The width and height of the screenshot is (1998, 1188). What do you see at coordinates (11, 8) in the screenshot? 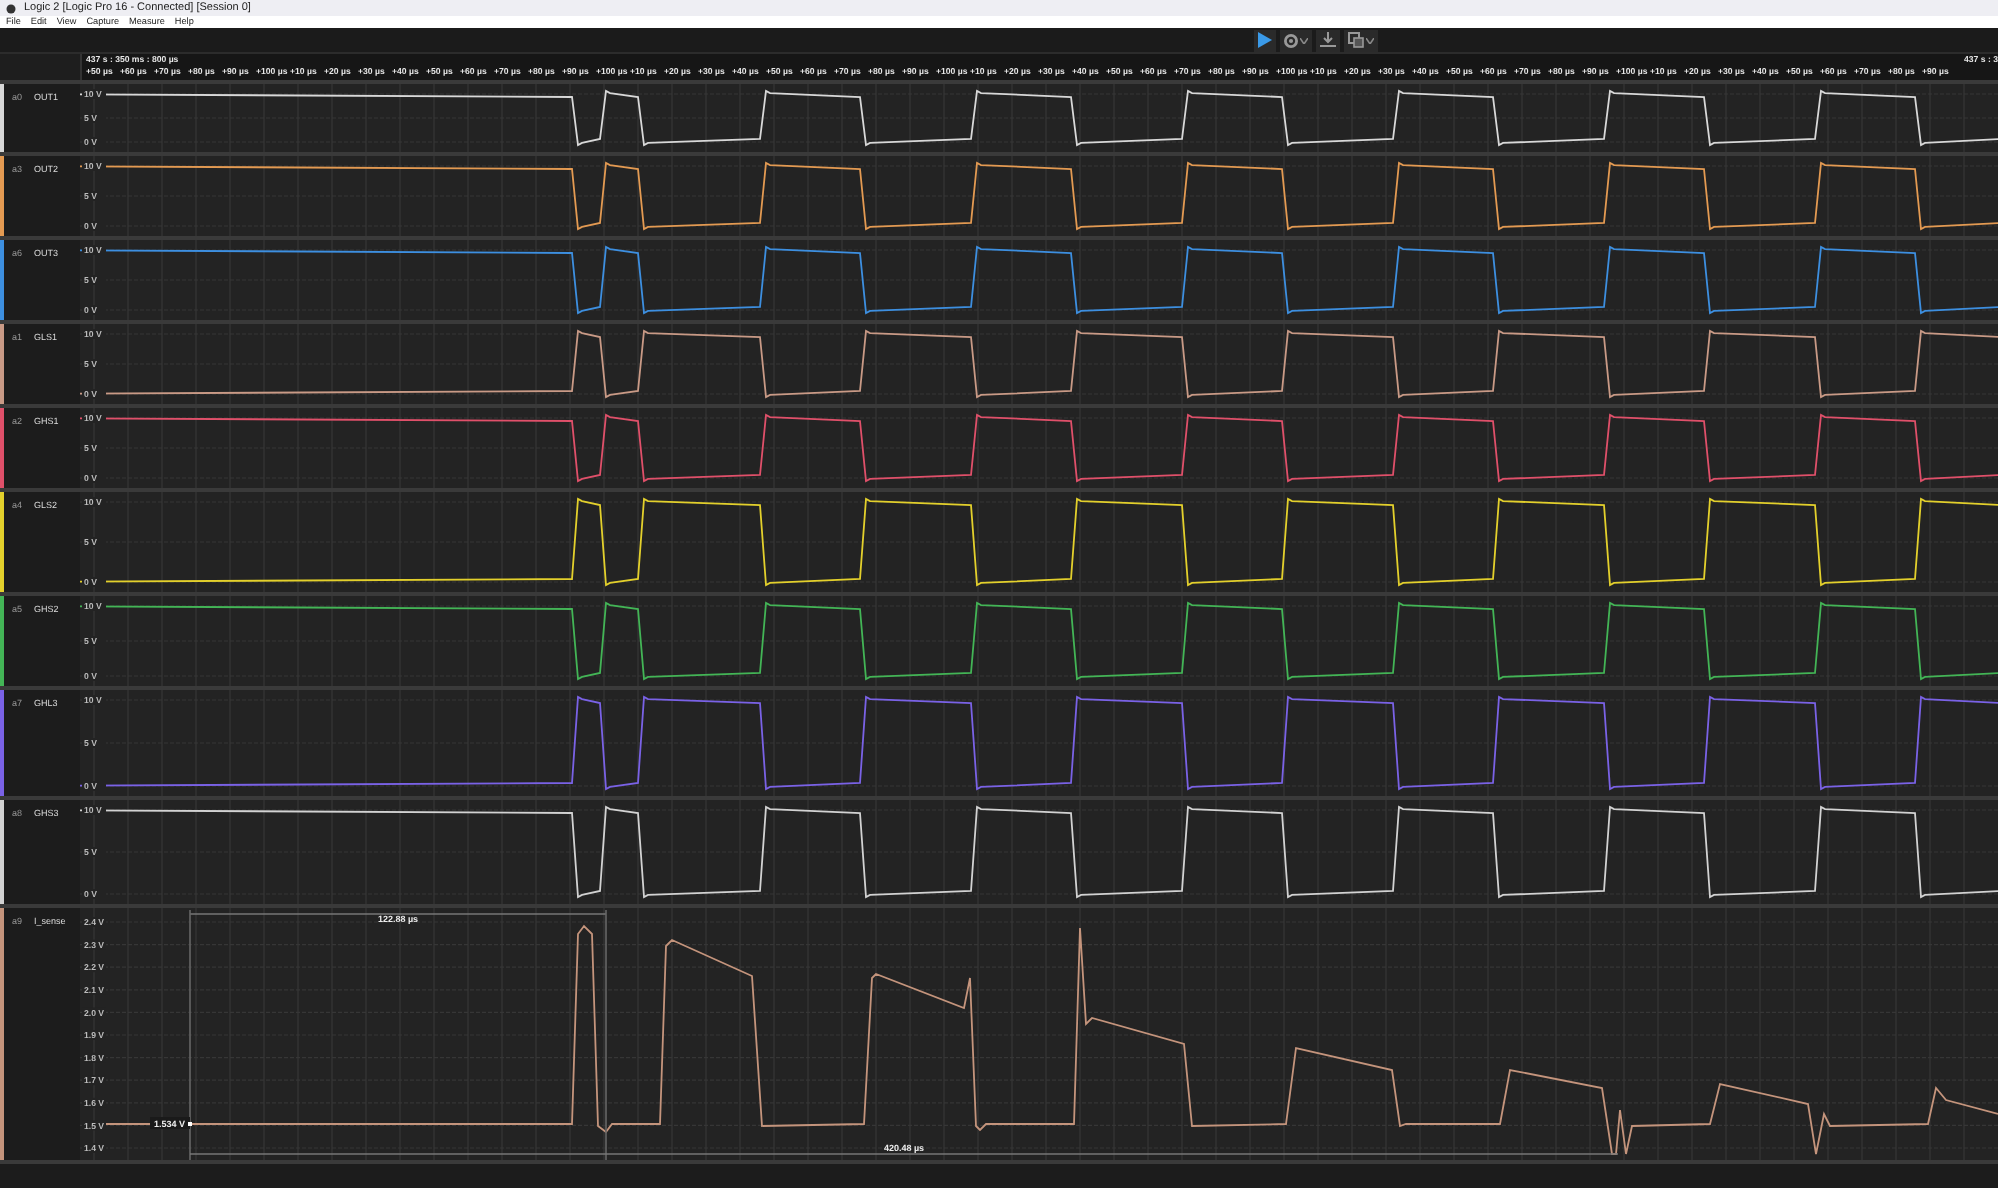
I see `app-icon` at bounding box center [11, 8].